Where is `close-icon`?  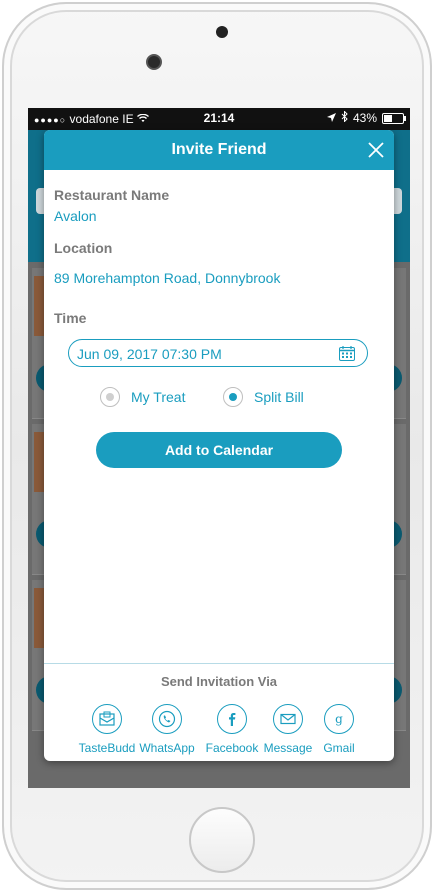 close-icon is located at coordinates (376, 150).